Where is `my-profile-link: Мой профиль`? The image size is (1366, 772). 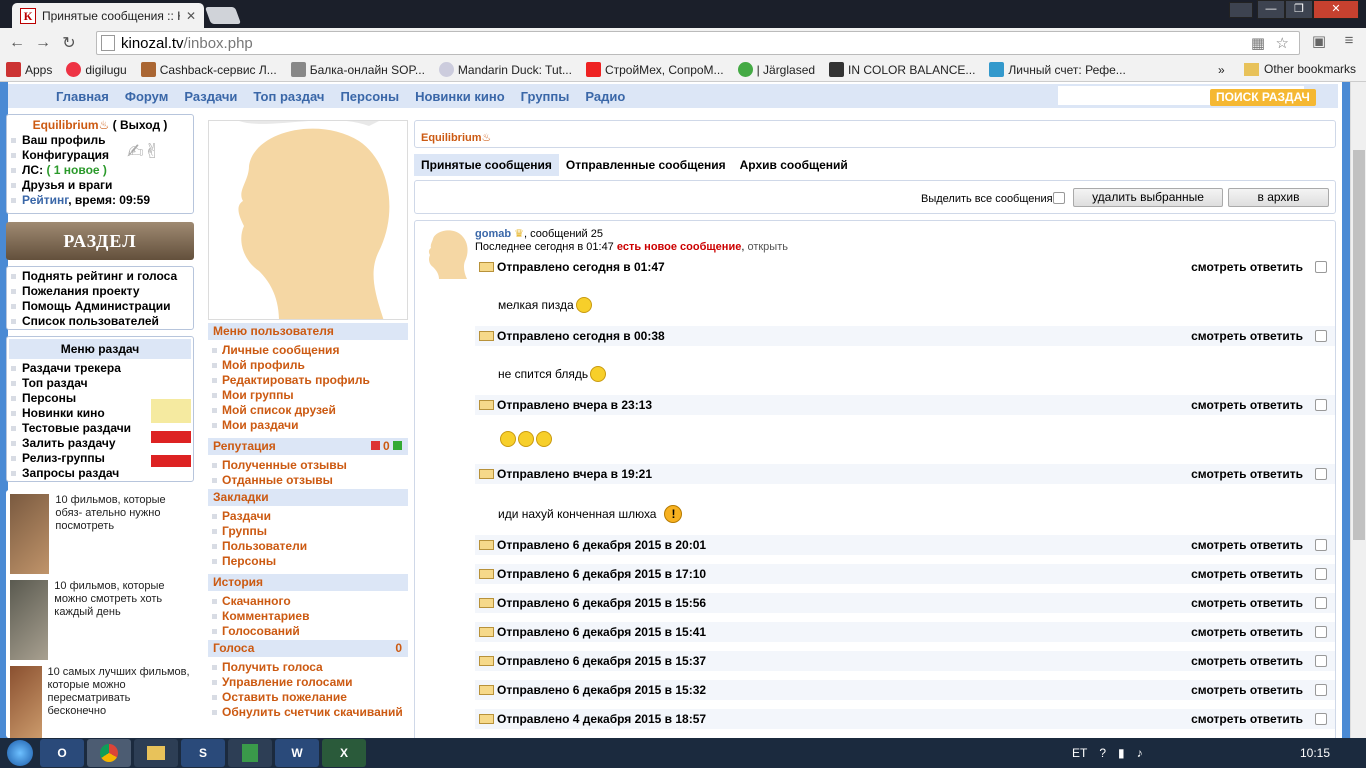
my-profile-link: Мой профиль is located at coordinates (308, 365).